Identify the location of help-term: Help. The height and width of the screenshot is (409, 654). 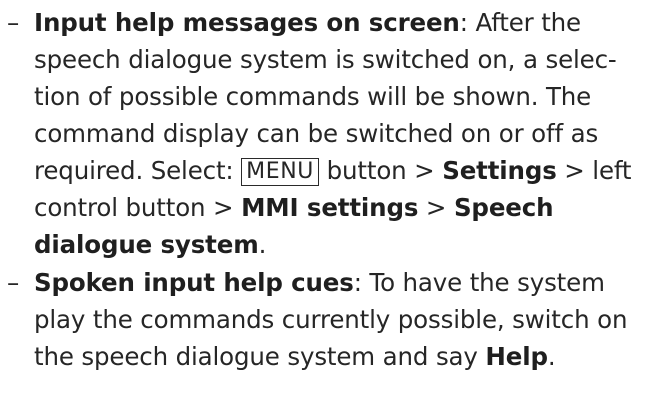
(516, 356).